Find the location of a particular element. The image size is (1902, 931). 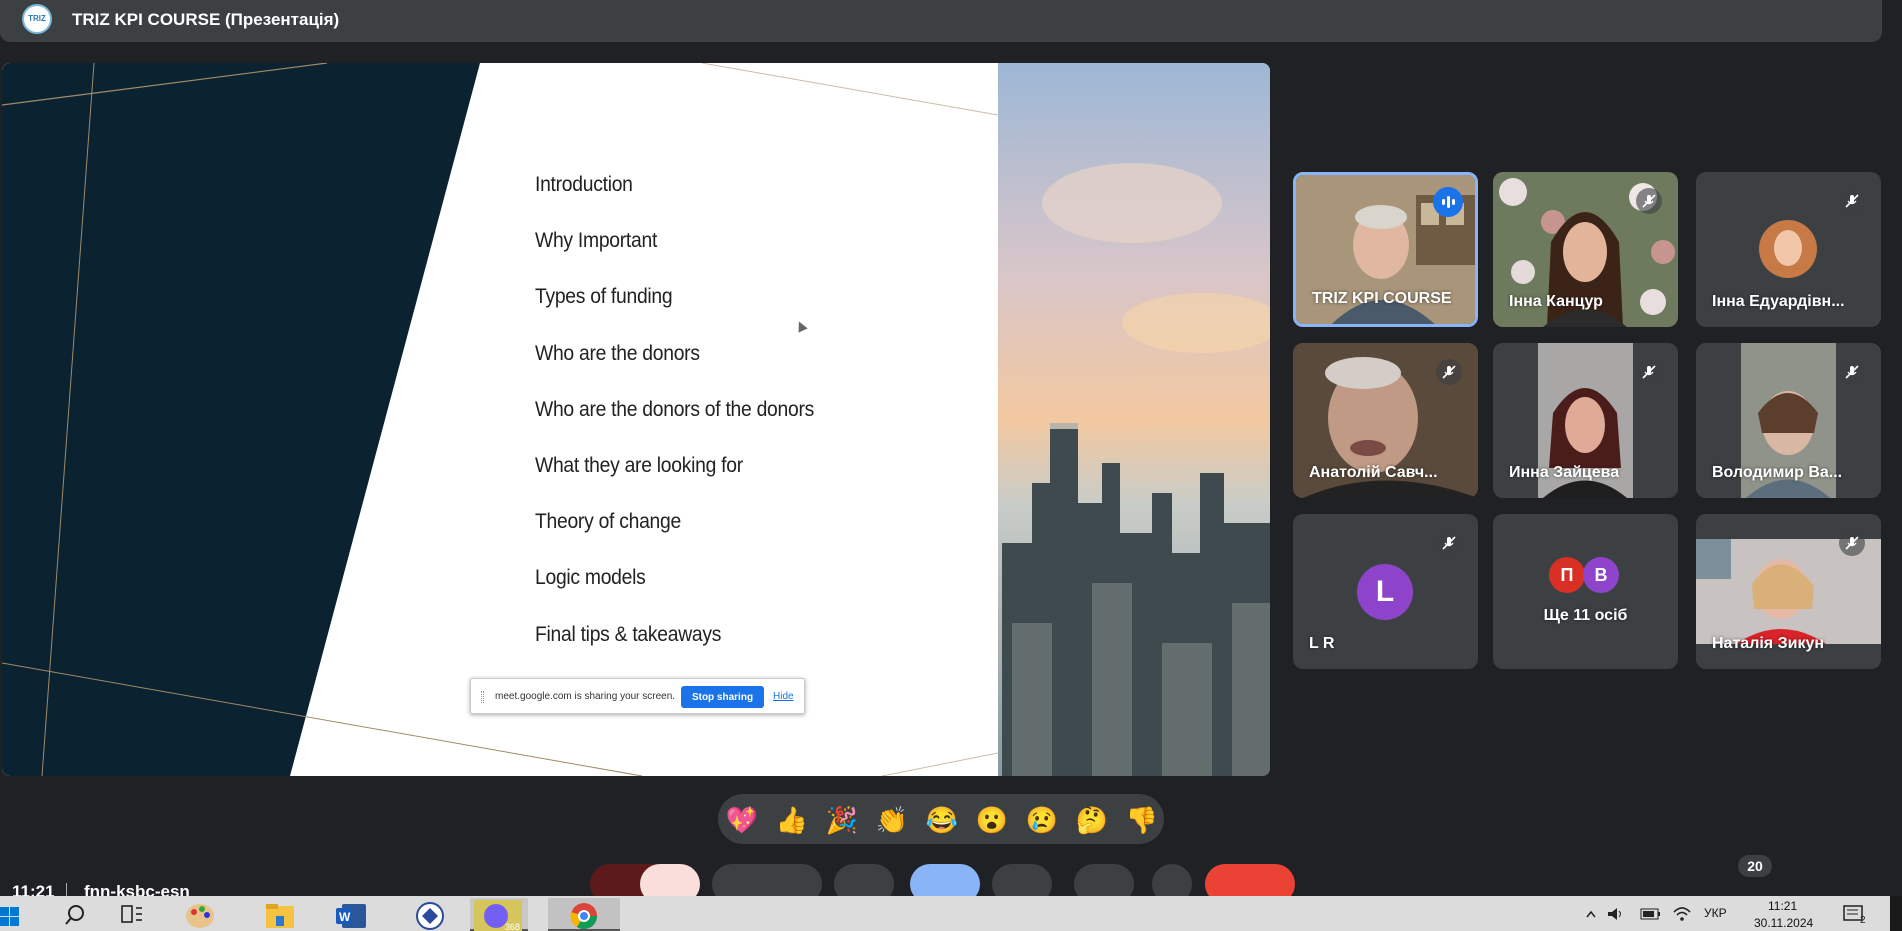

participant-tile: L L R is located at coordinates (1385, 591).